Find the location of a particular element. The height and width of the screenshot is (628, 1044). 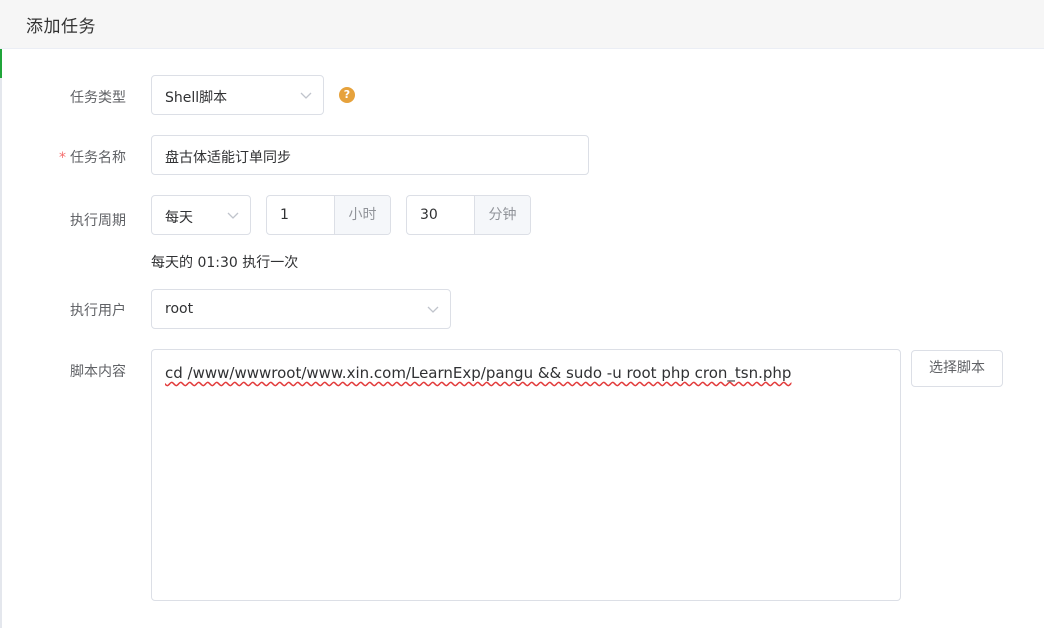

select-script-button: 选择脚本 is located at coordinates (957, 368).